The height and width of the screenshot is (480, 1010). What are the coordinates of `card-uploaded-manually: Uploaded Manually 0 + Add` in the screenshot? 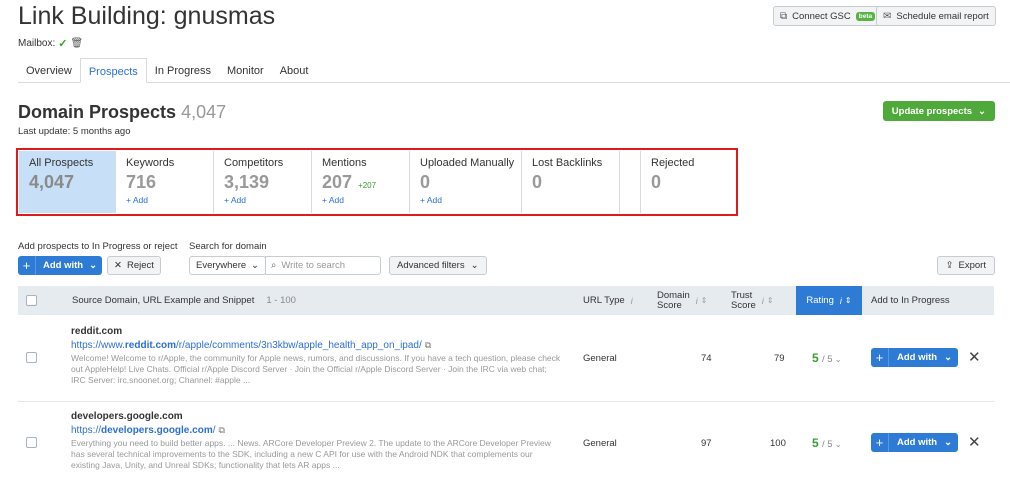 It's located at (466, 182).